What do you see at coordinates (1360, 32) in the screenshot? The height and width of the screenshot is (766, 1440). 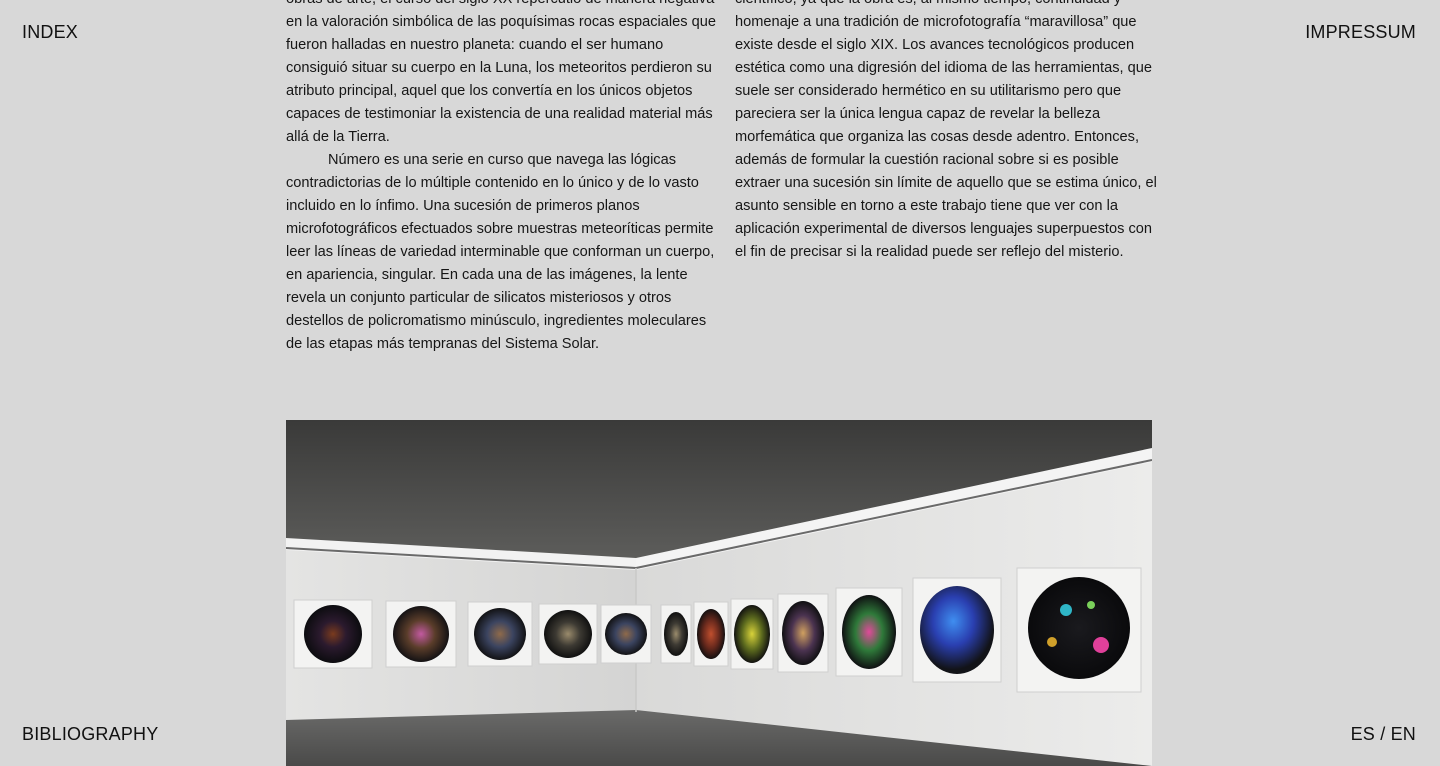 I see `nav-impressum-link: IMPRESSUM` at bounding box center [1360, 32].